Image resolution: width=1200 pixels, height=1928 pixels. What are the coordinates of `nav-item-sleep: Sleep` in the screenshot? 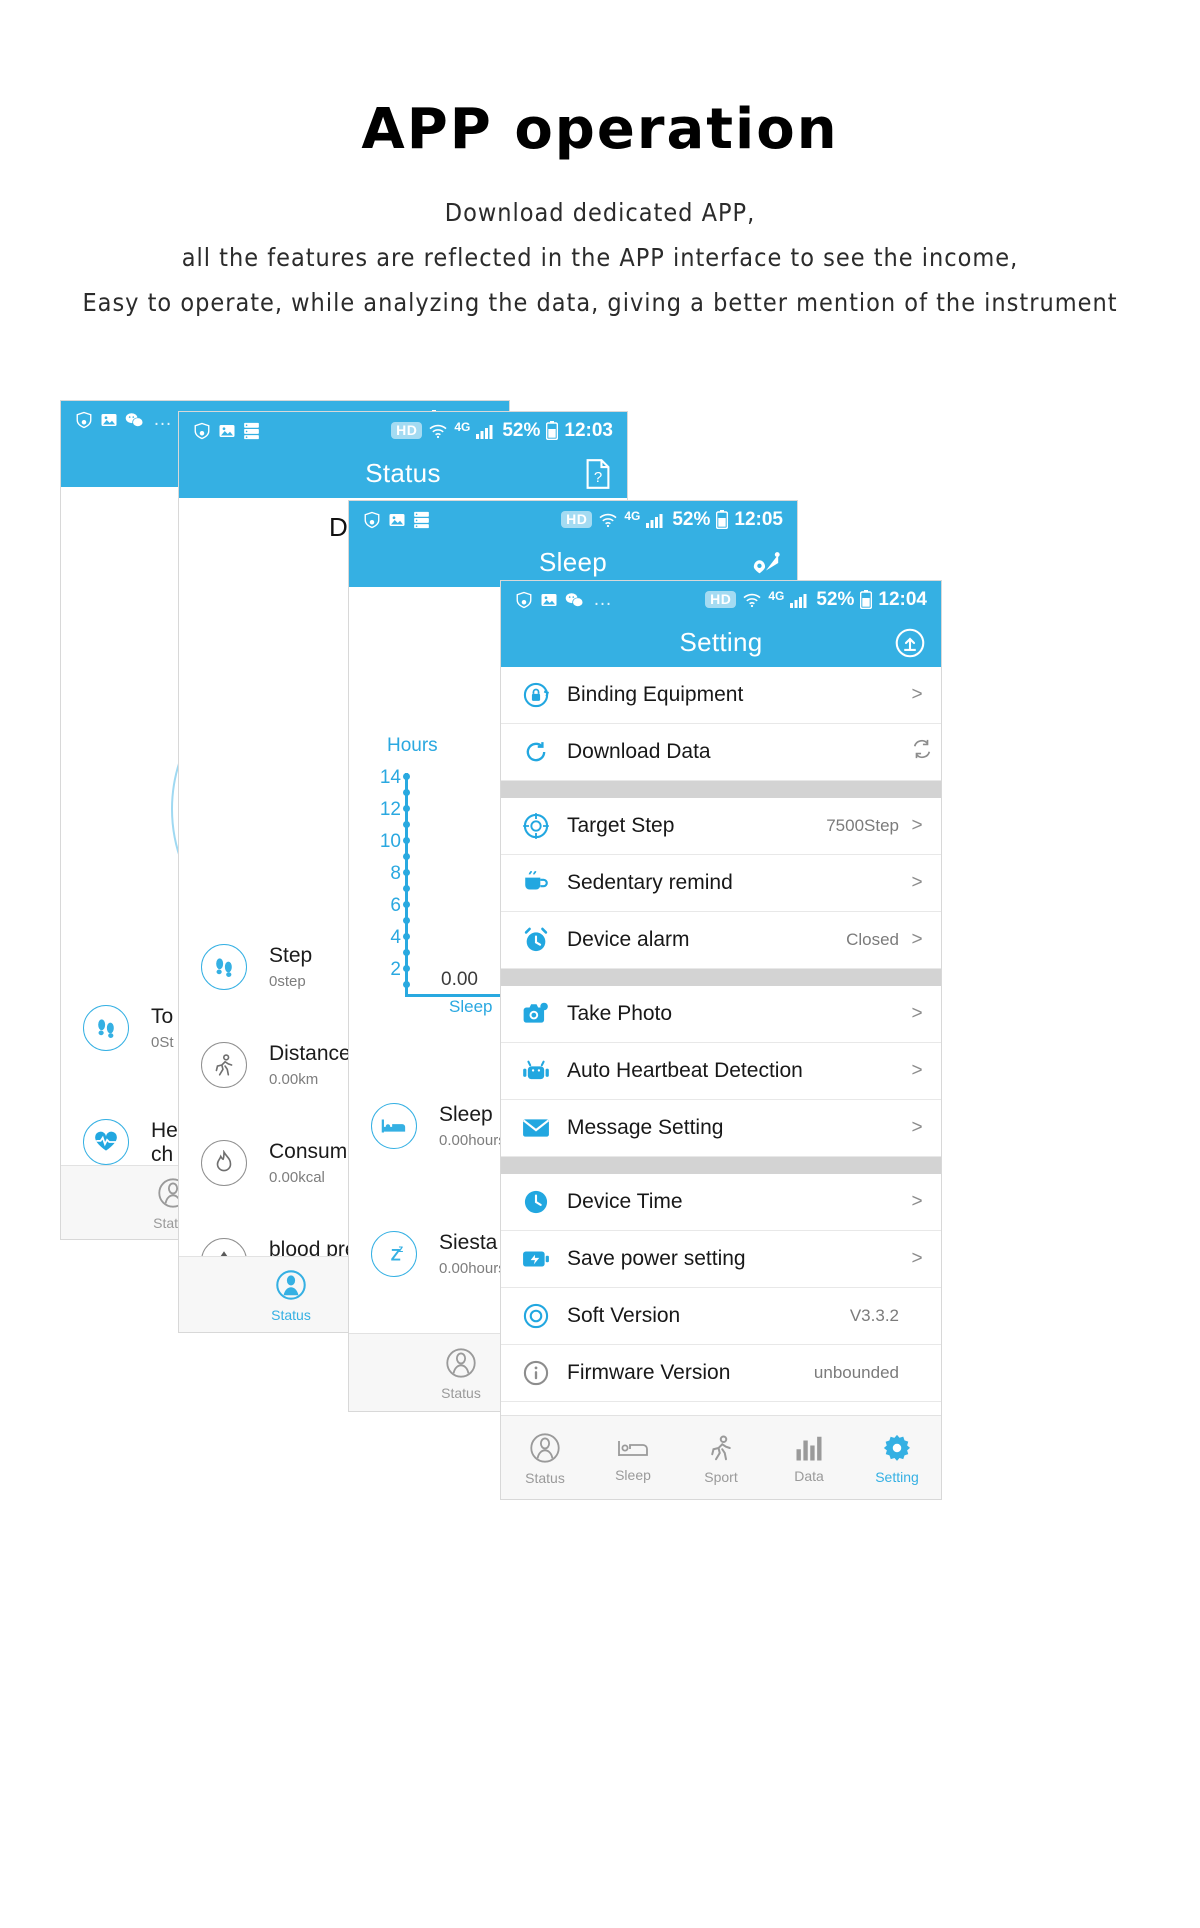 It's located at (633, 1458).